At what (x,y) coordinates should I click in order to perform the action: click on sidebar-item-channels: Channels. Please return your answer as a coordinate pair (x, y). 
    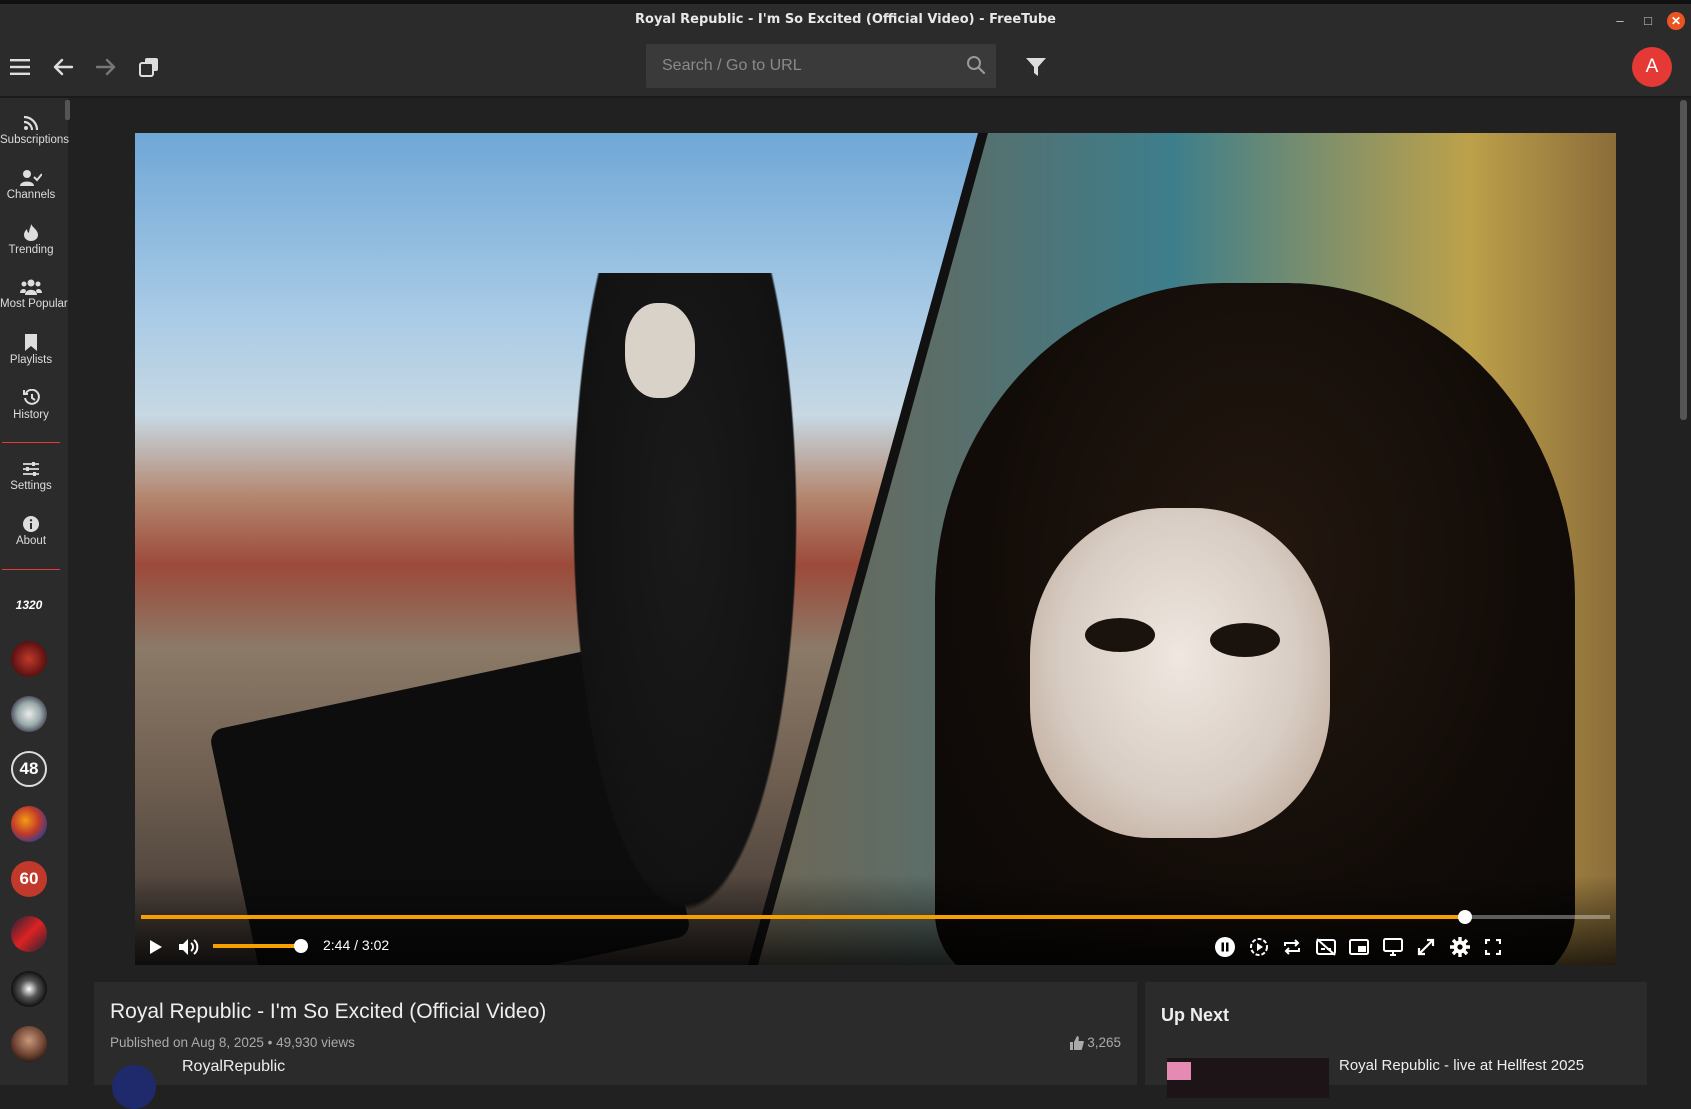
    Looking at the image, I should click on (31, 185).